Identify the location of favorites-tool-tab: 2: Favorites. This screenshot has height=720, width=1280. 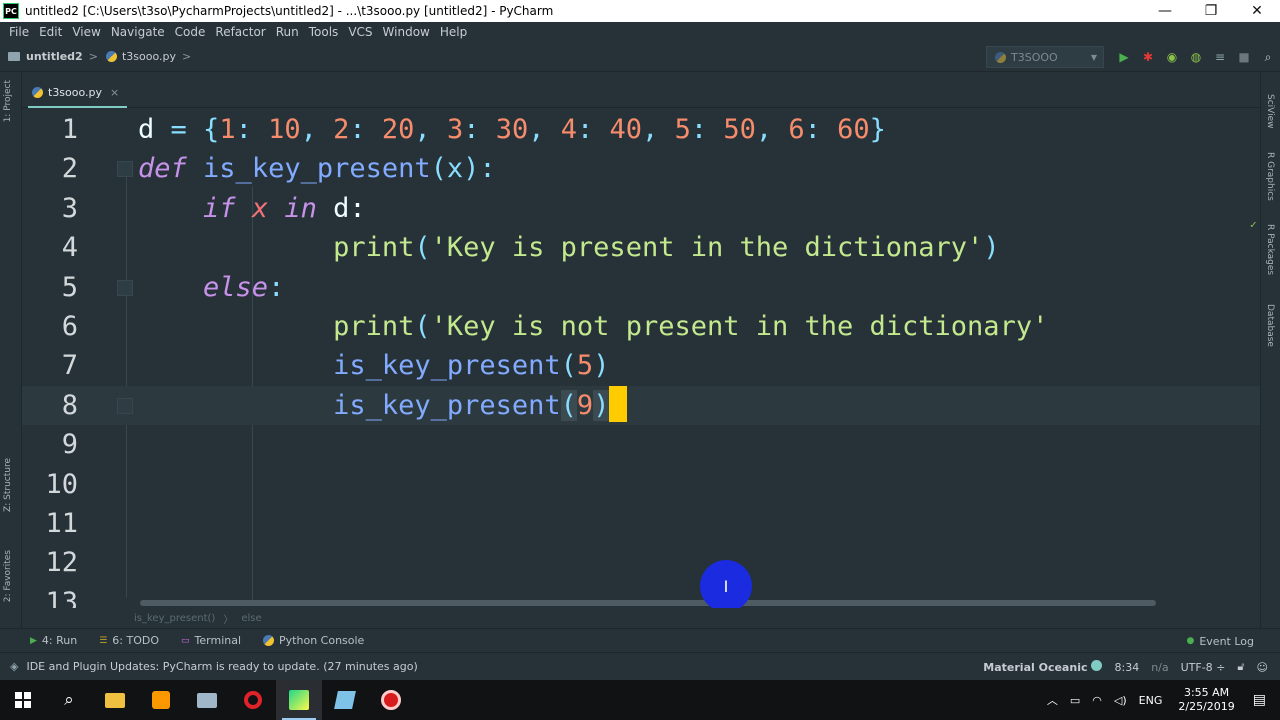
(8, 576).